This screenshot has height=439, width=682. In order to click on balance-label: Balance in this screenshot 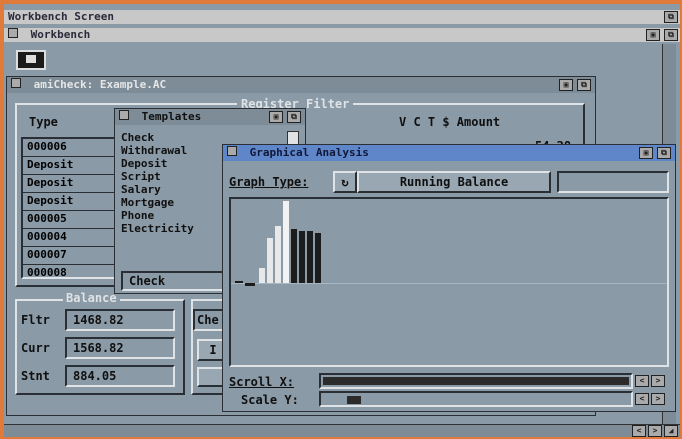, I will do `click(91, 298)`.